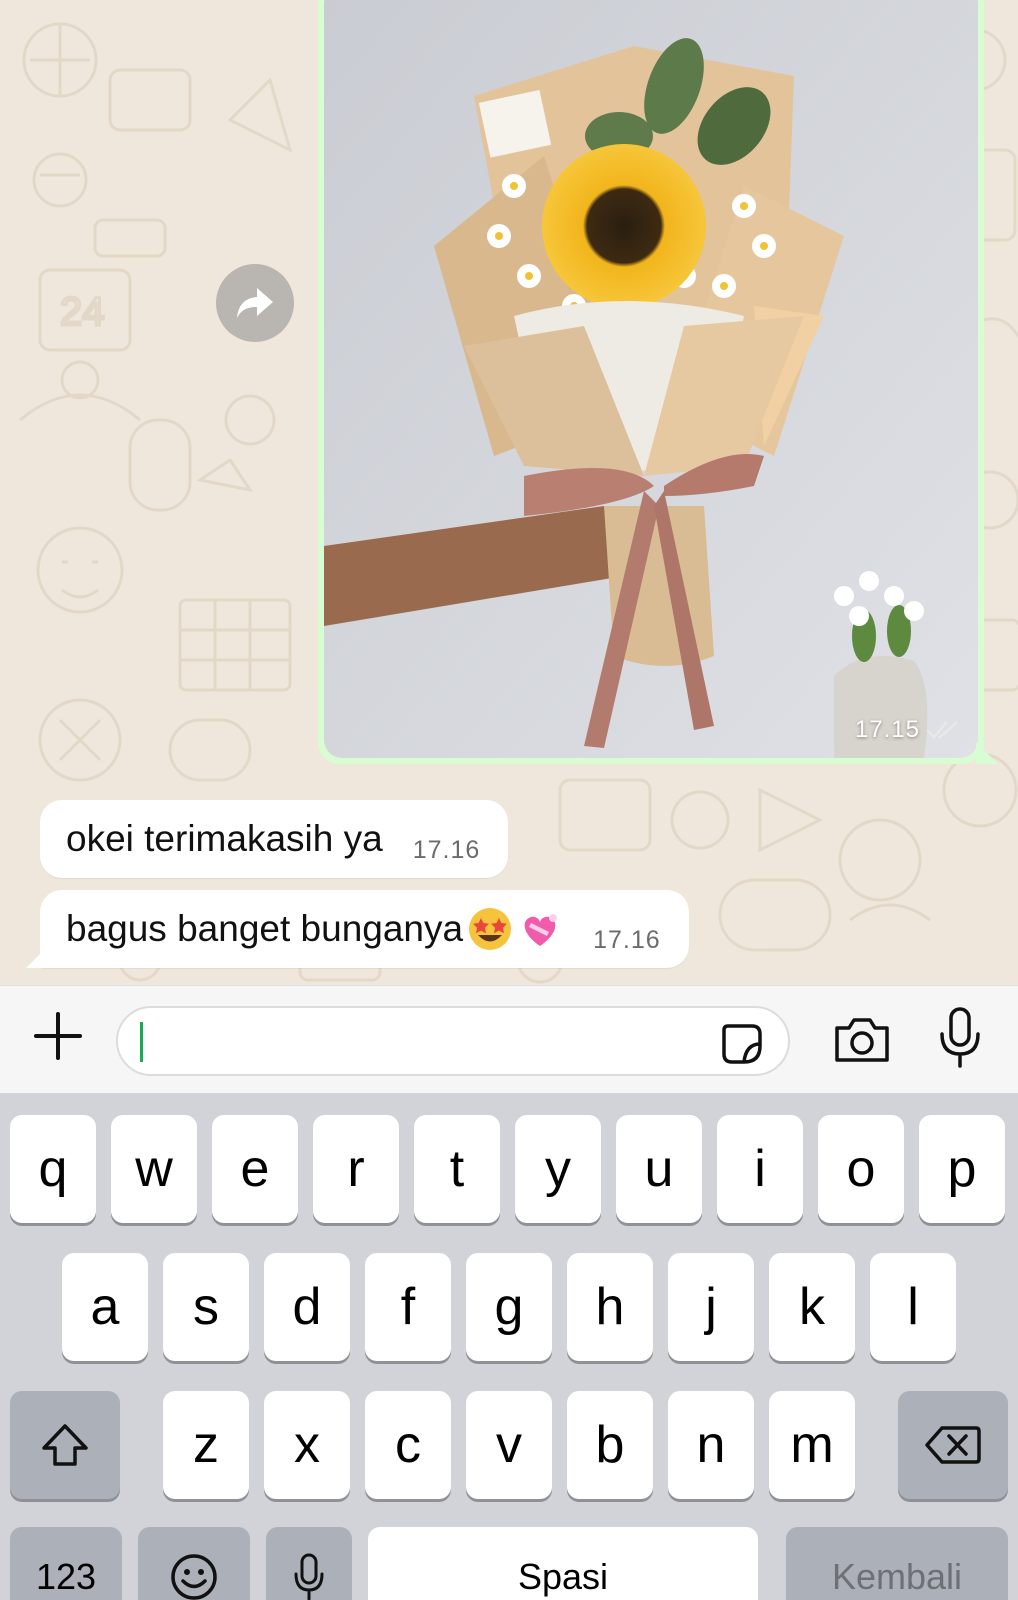  Describe the element at coordinates (897, 1576) in the screenshot. I see `key-label: Kembali` at that location.